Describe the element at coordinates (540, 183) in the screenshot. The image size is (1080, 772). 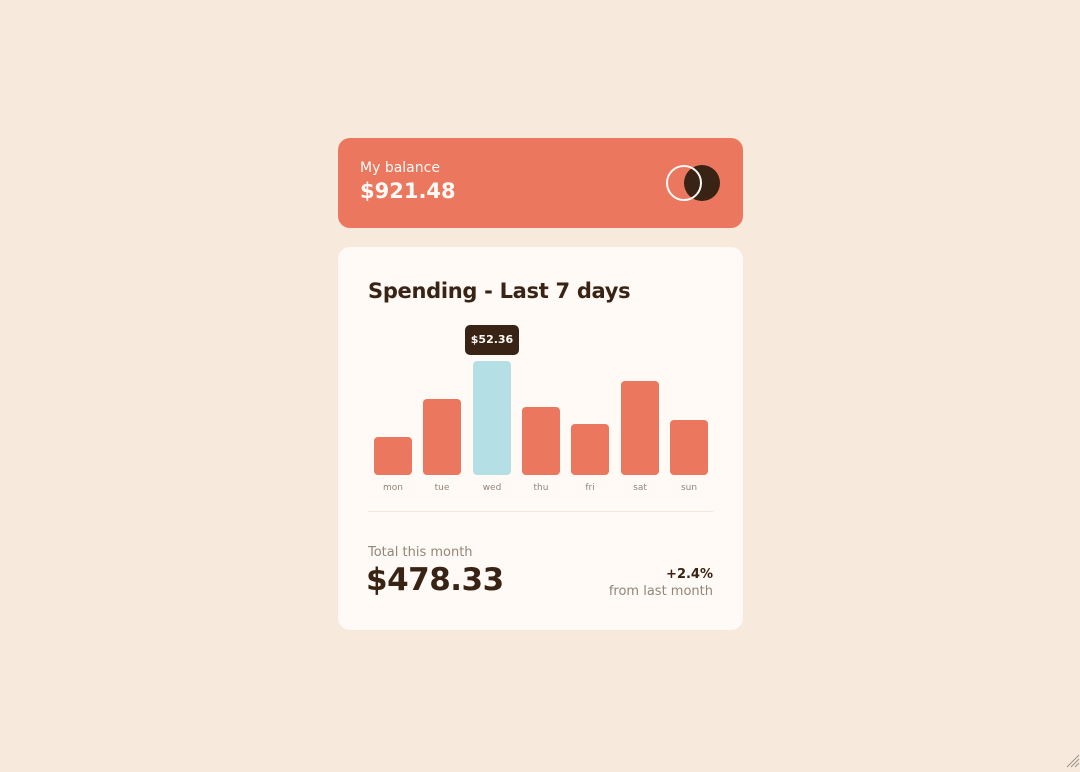
I see `balance-card: My balance $921.48` at that location.